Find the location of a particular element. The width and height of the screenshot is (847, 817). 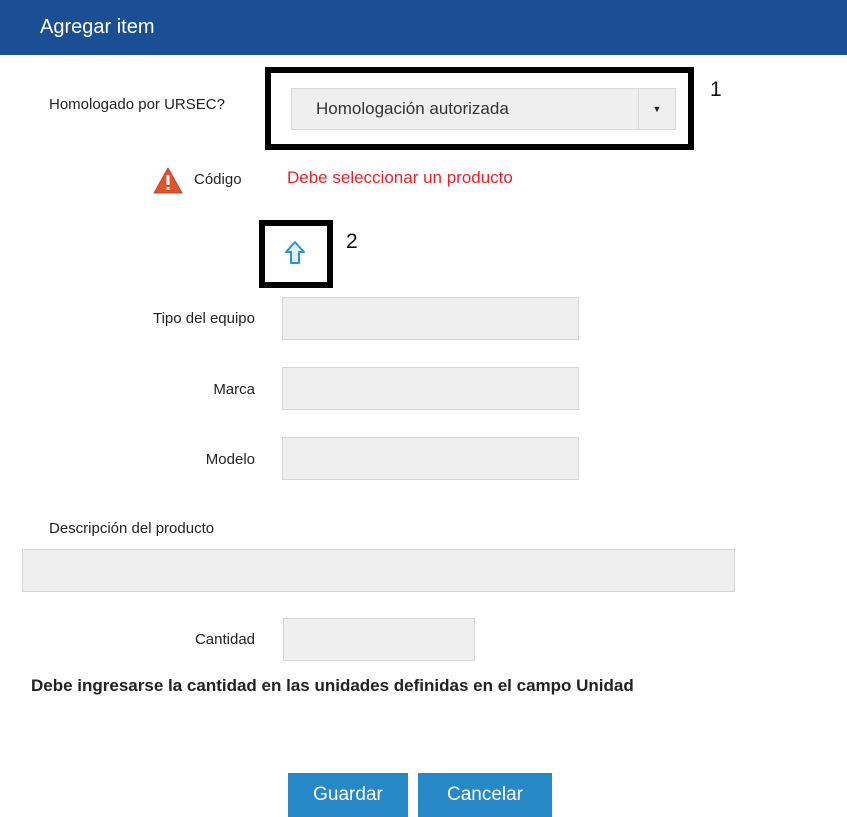

modelo-field is located at coordinates (430, 458).